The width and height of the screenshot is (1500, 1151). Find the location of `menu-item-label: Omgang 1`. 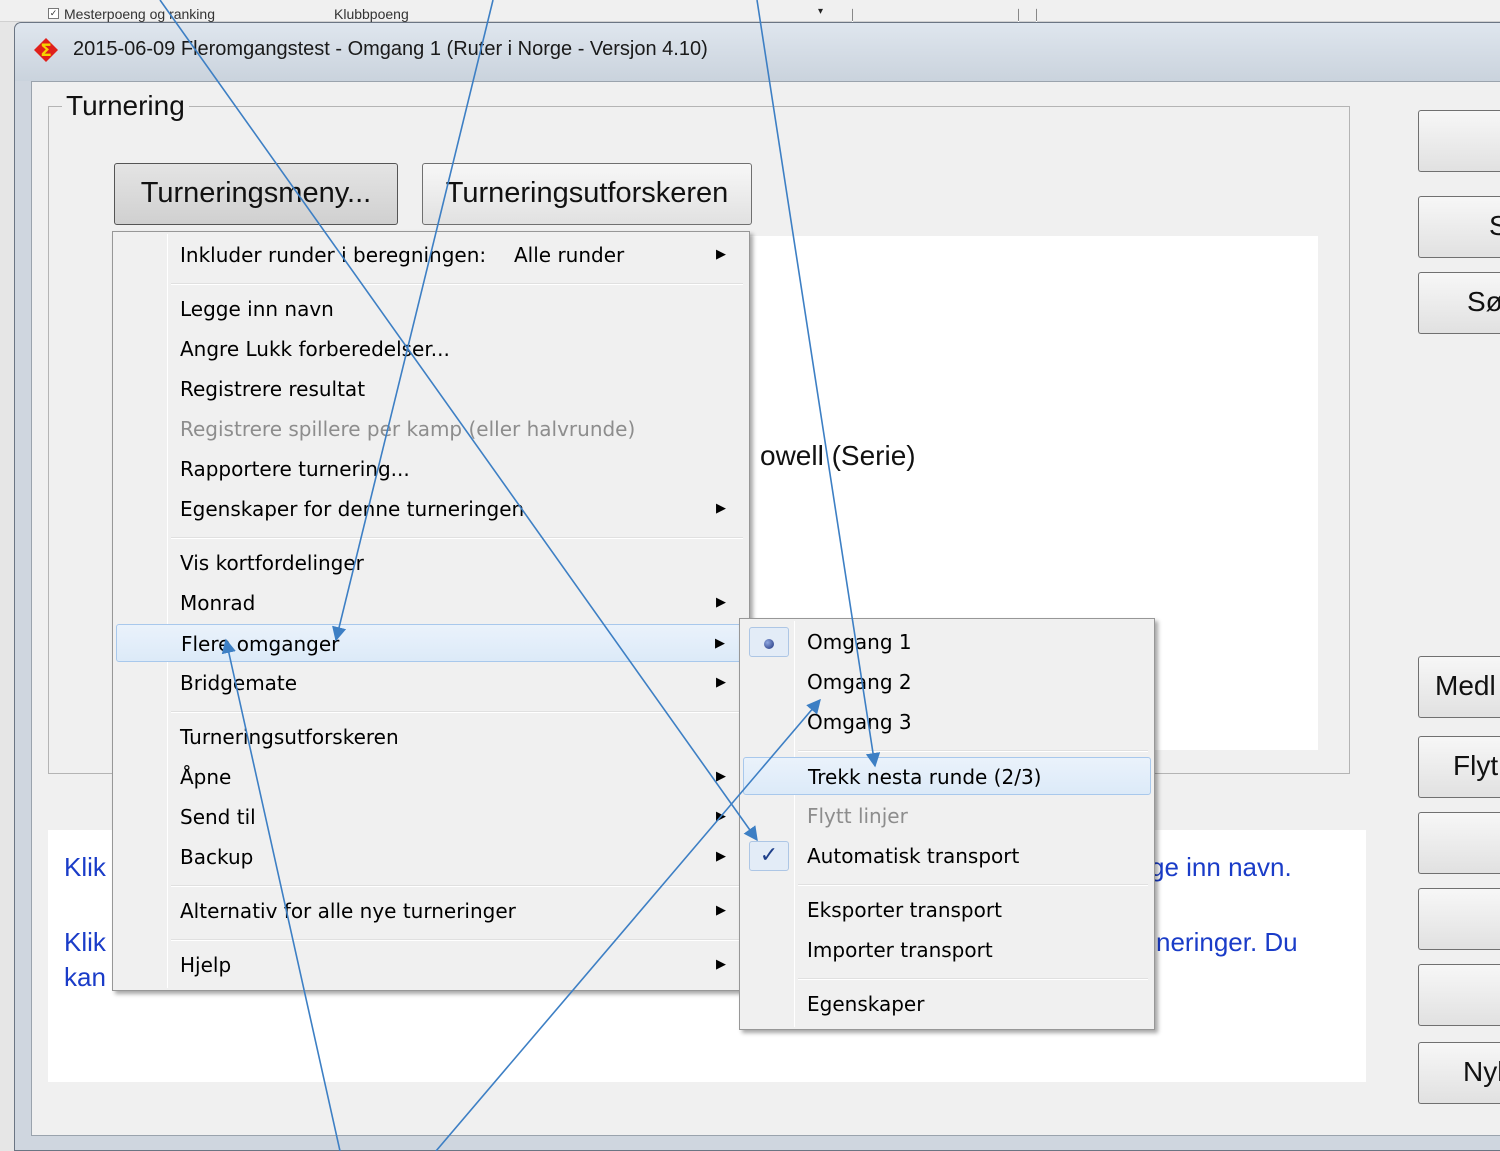

menu-item-label: Omgang 1 is located at coordinates (859, 642).